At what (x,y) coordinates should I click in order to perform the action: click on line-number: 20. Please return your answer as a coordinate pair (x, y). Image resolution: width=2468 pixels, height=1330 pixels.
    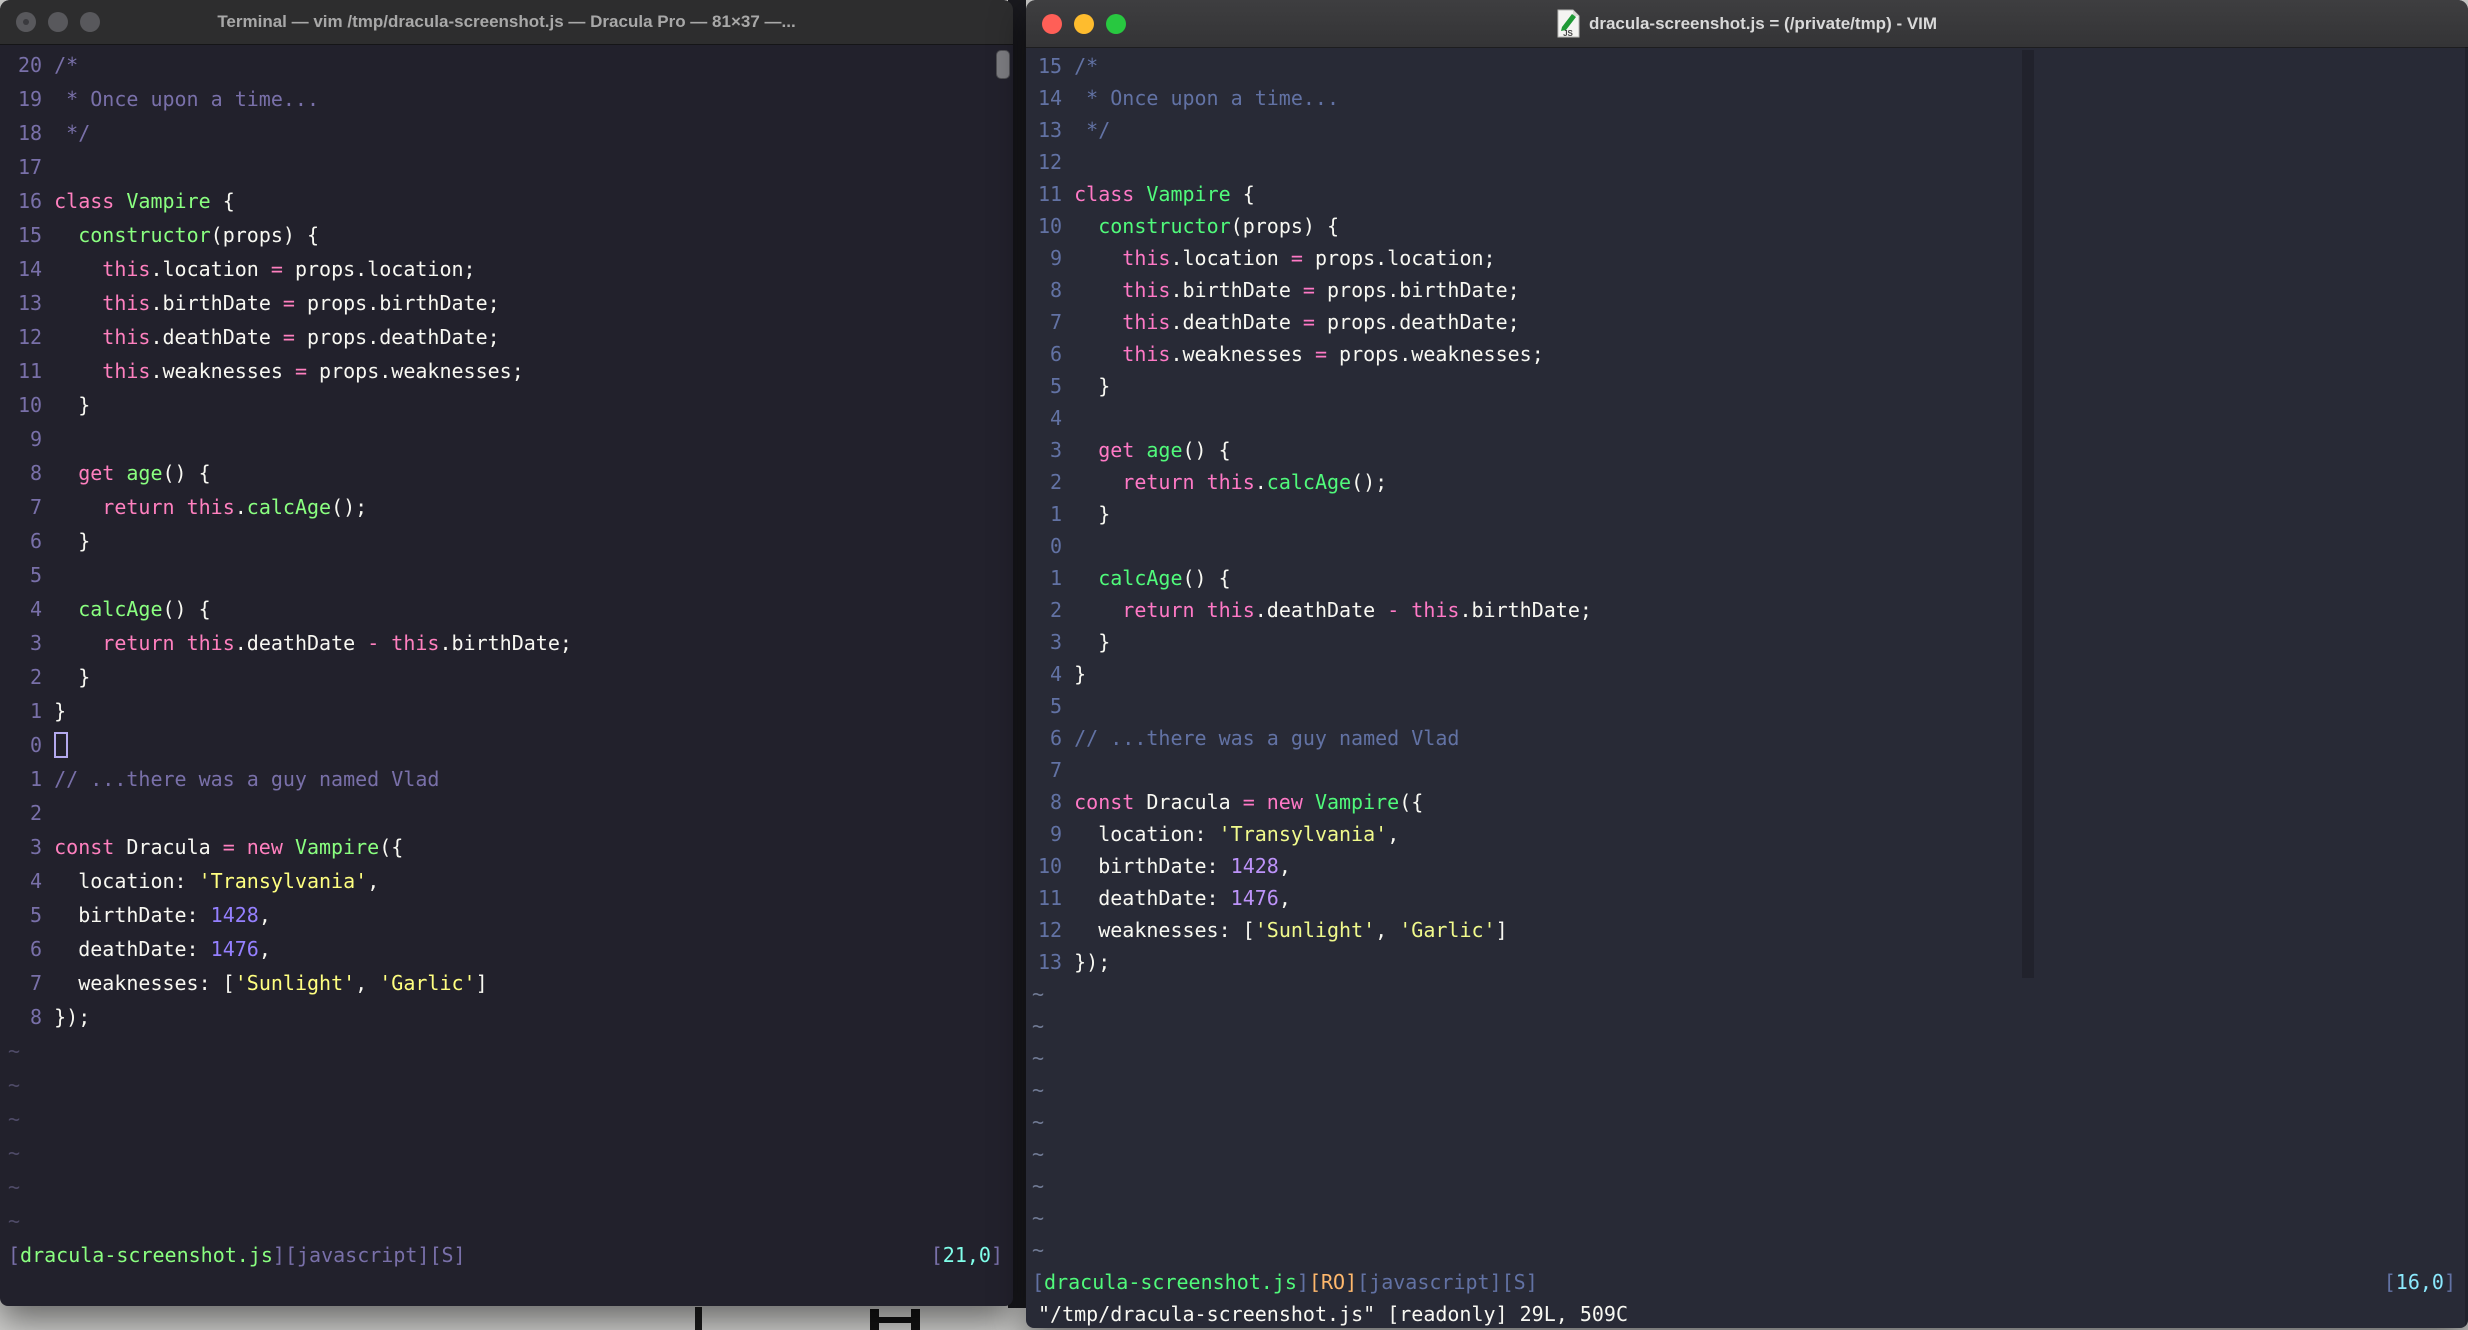
    Looking at the image, I should click on (30, 65).